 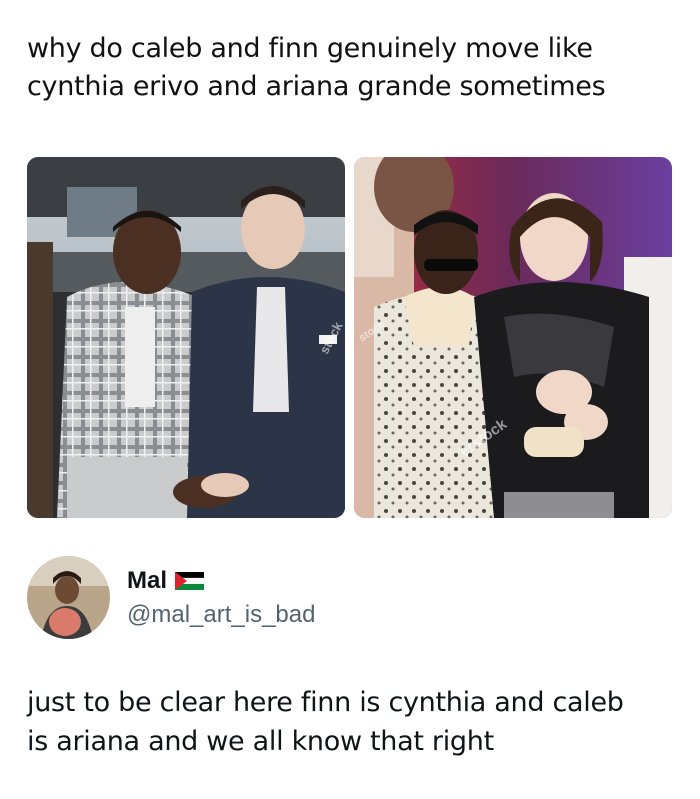 What do you see at coordinates (260, 741) in the screenshot?
I see `reply-text-line-2: is ariana and we all know that right` at bounding box center [260, 741].